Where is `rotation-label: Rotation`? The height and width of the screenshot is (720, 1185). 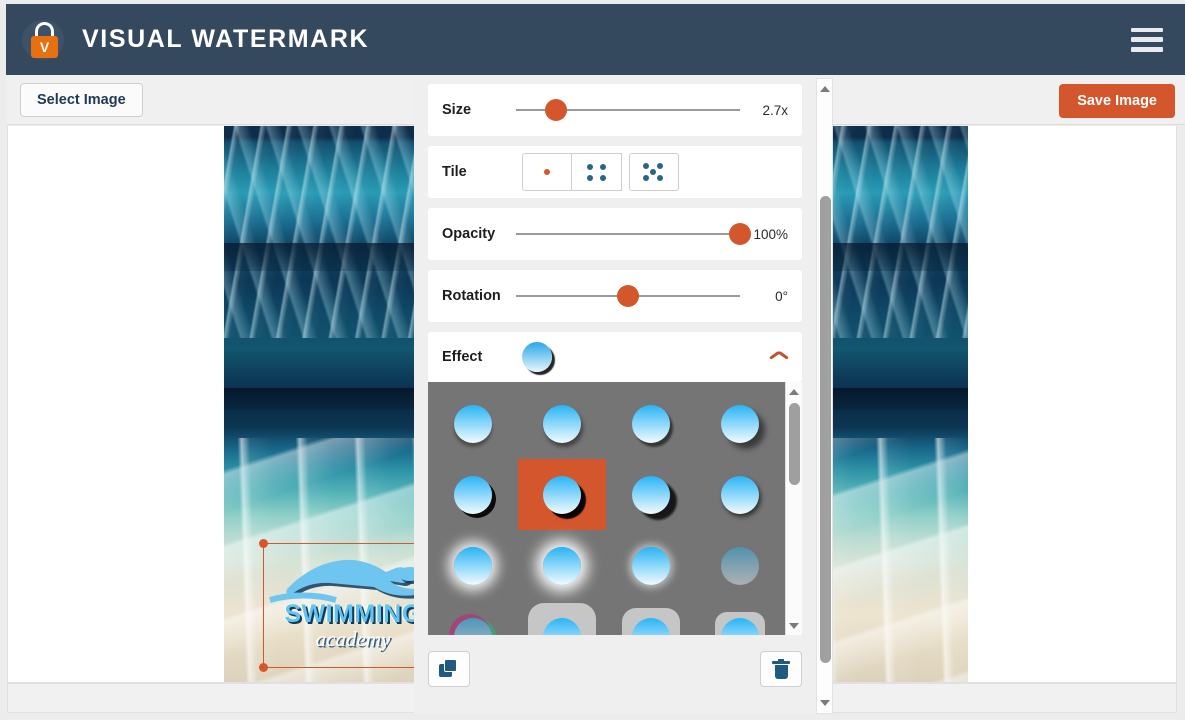 rotation-label: Rotation is located at coordinates (471, 296).